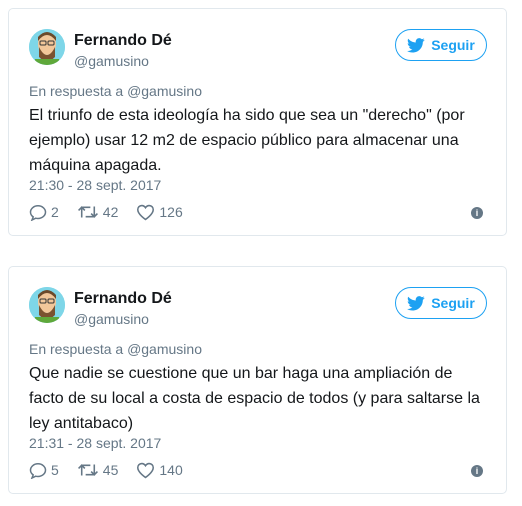  What do you see at coordinates (95, 443) in the screenshot?
I see `tweet-timestamp: 21:31 - 28 sept. 2017` at bounding box center [95, 443].